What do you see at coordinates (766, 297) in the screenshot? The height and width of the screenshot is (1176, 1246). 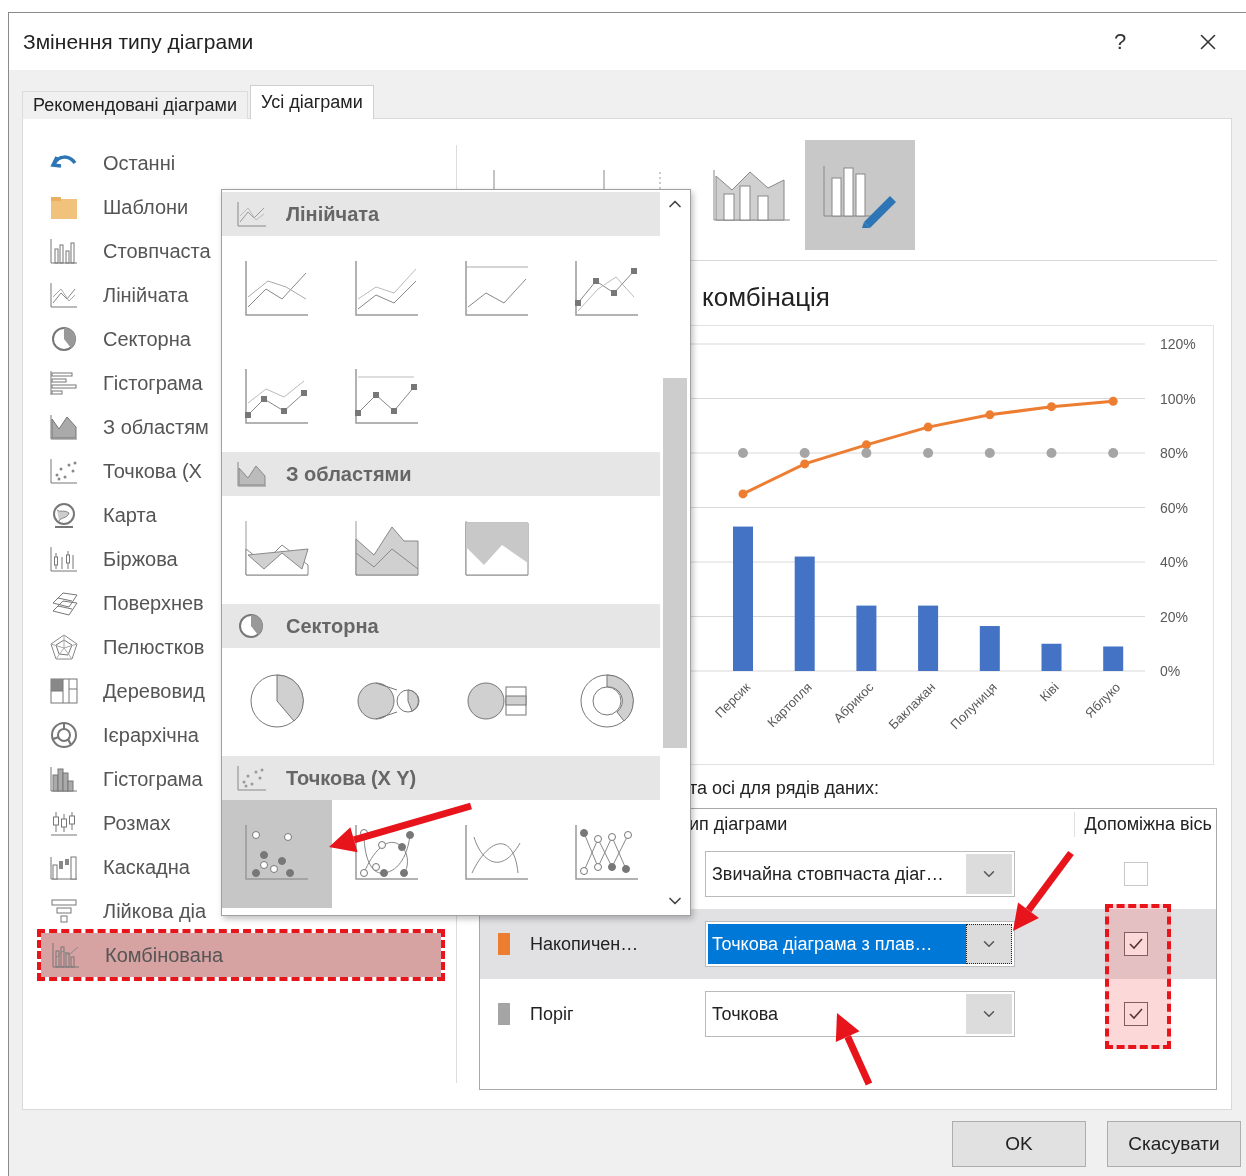 I see `variant-heading: комбінація` at bounding box center [766, 297].